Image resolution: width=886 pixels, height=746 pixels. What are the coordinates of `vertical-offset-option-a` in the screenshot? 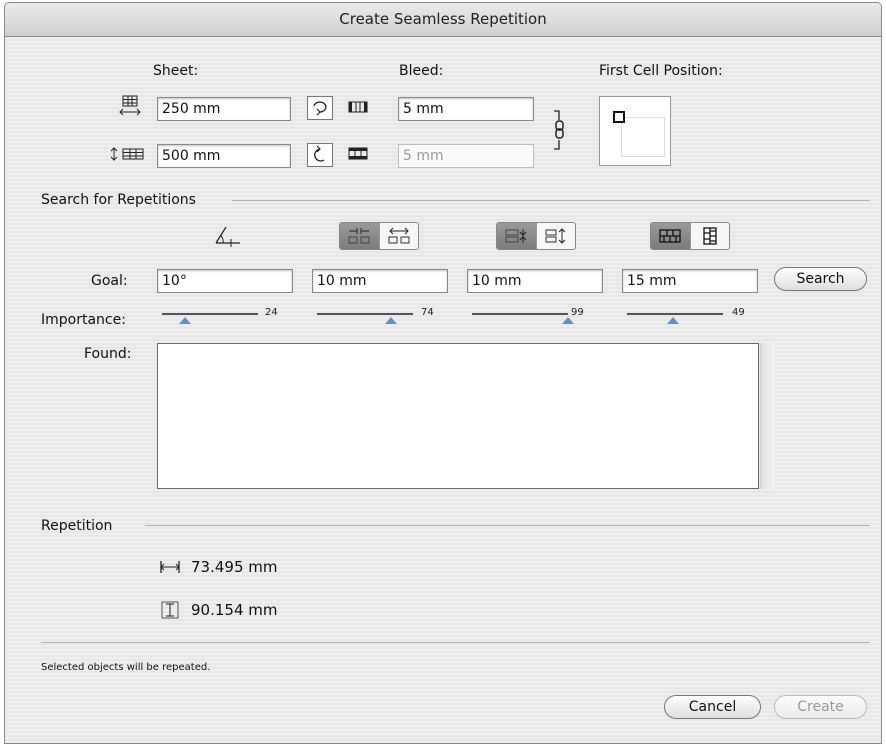 It's located at (516, 236).